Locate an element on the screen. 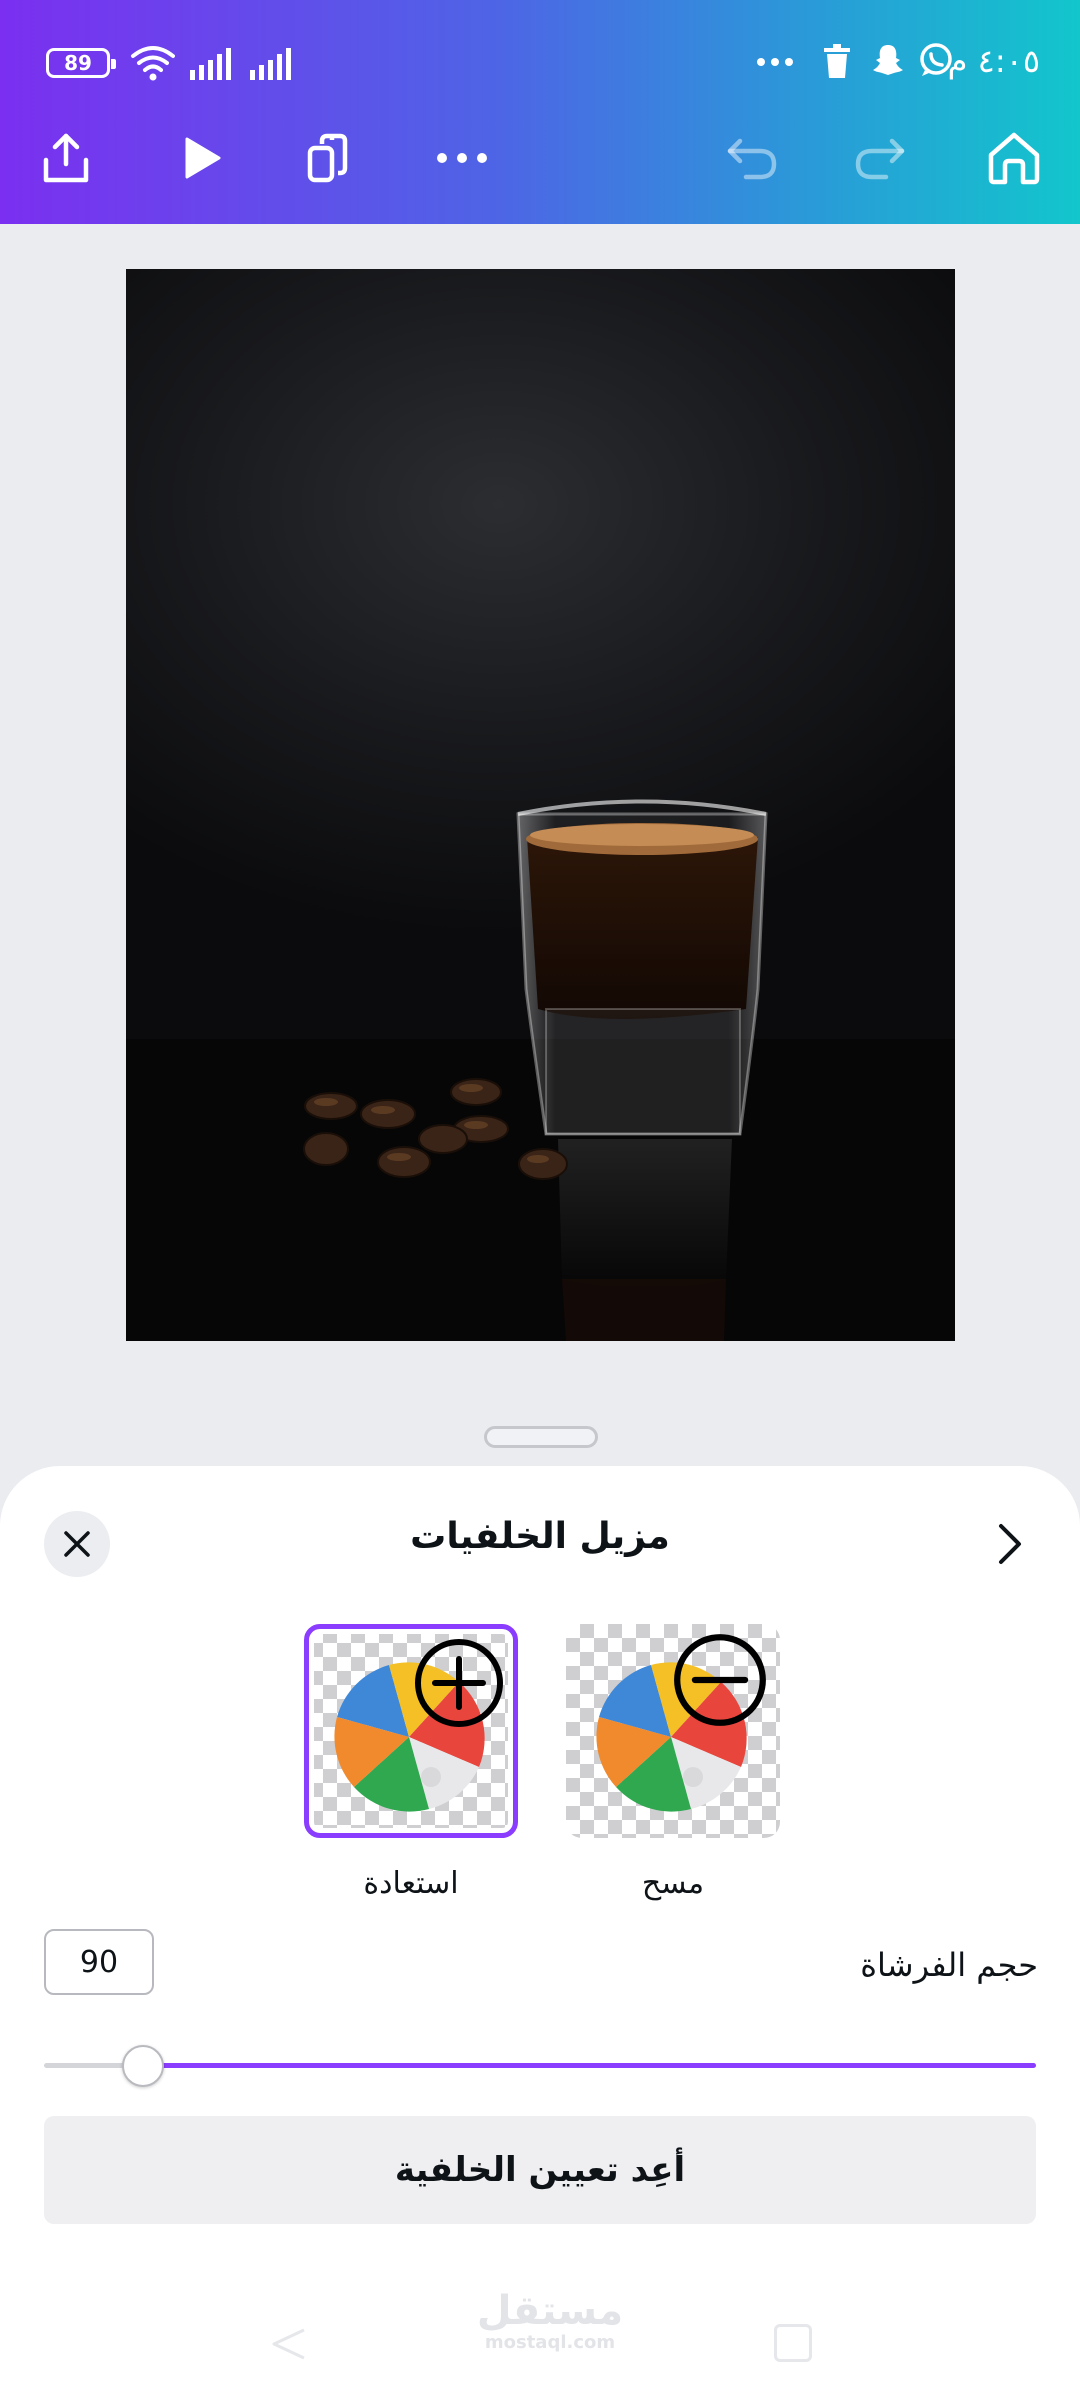 The height and width of the screenshot is (2400, 1080). brush-size-slider is located at coordinates (540, 2066).